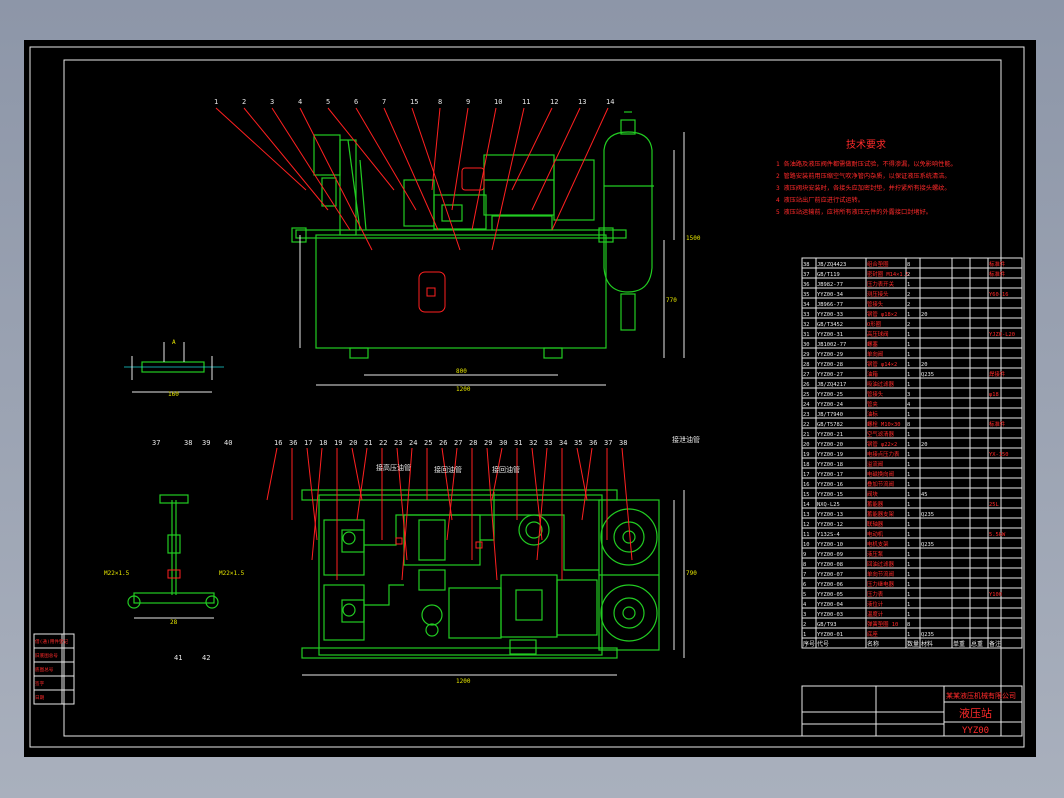 The width and height of the screenshot is (1064, 798). What do you see at coordinates (924, 495) in the screenshot?
I see `bom-cell: 45` at bounding box center [924, 495].